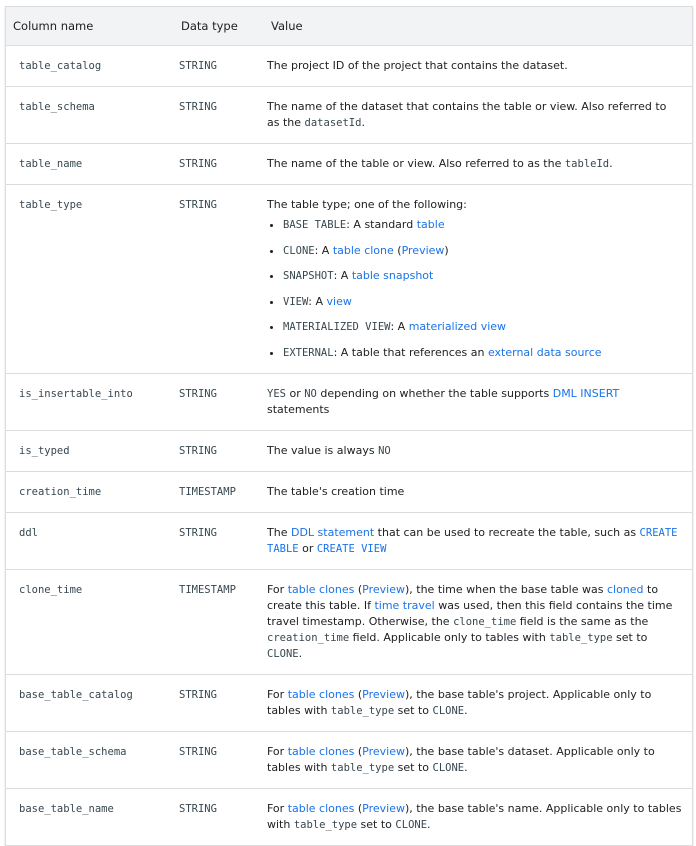 The image size is (696, 846). What do you see at coordinates (336, 491) in the screenshot?
I see `value-text: The table's creation time` at bounding box center [336, 491].